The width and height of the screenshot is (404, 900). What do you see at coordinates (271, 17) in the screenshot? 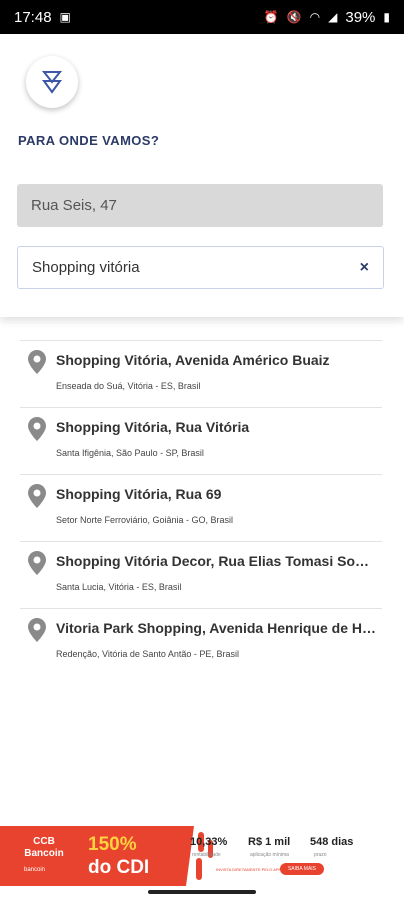
I see `alarm-icon: ⏰` at bounding box center [271, 17].